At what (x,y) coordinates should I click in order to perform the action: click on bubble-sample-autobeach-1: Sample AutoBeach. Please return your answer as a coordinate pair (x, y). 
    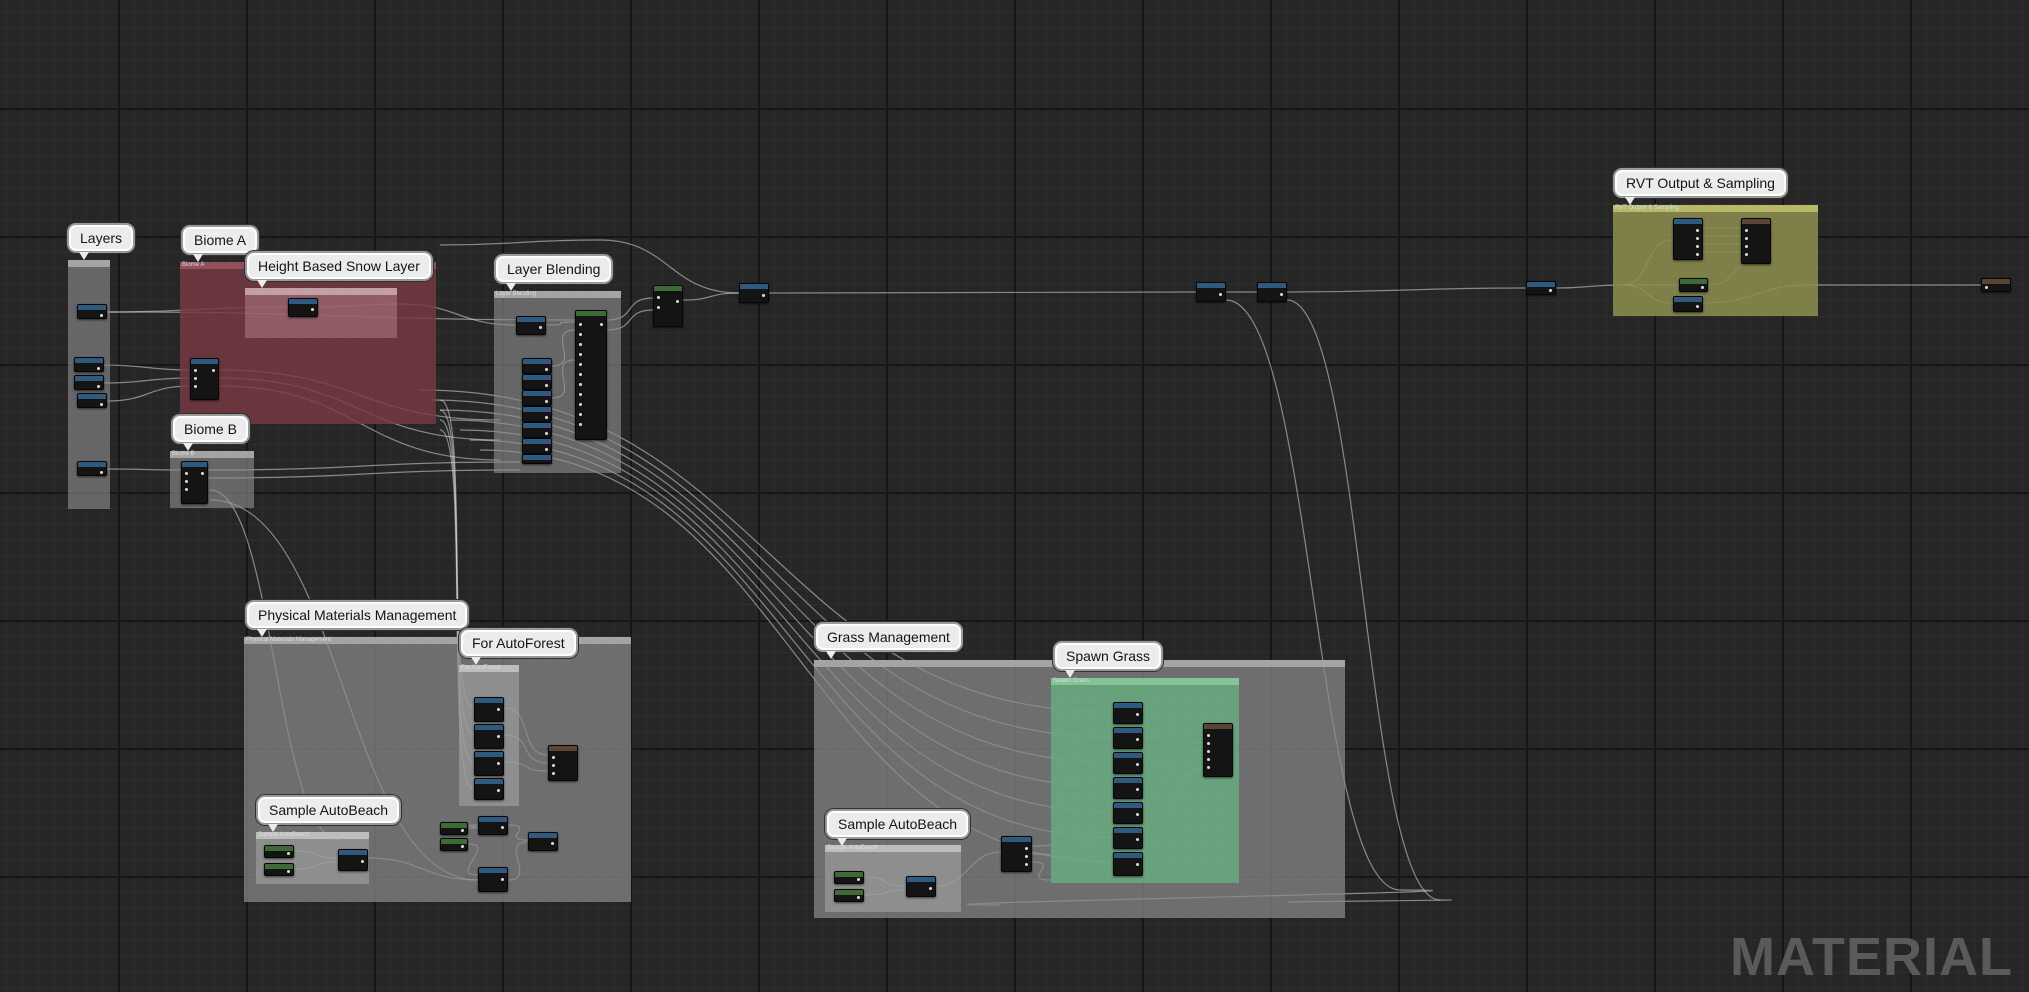
    Looking at the image, I should click on (329, 813).